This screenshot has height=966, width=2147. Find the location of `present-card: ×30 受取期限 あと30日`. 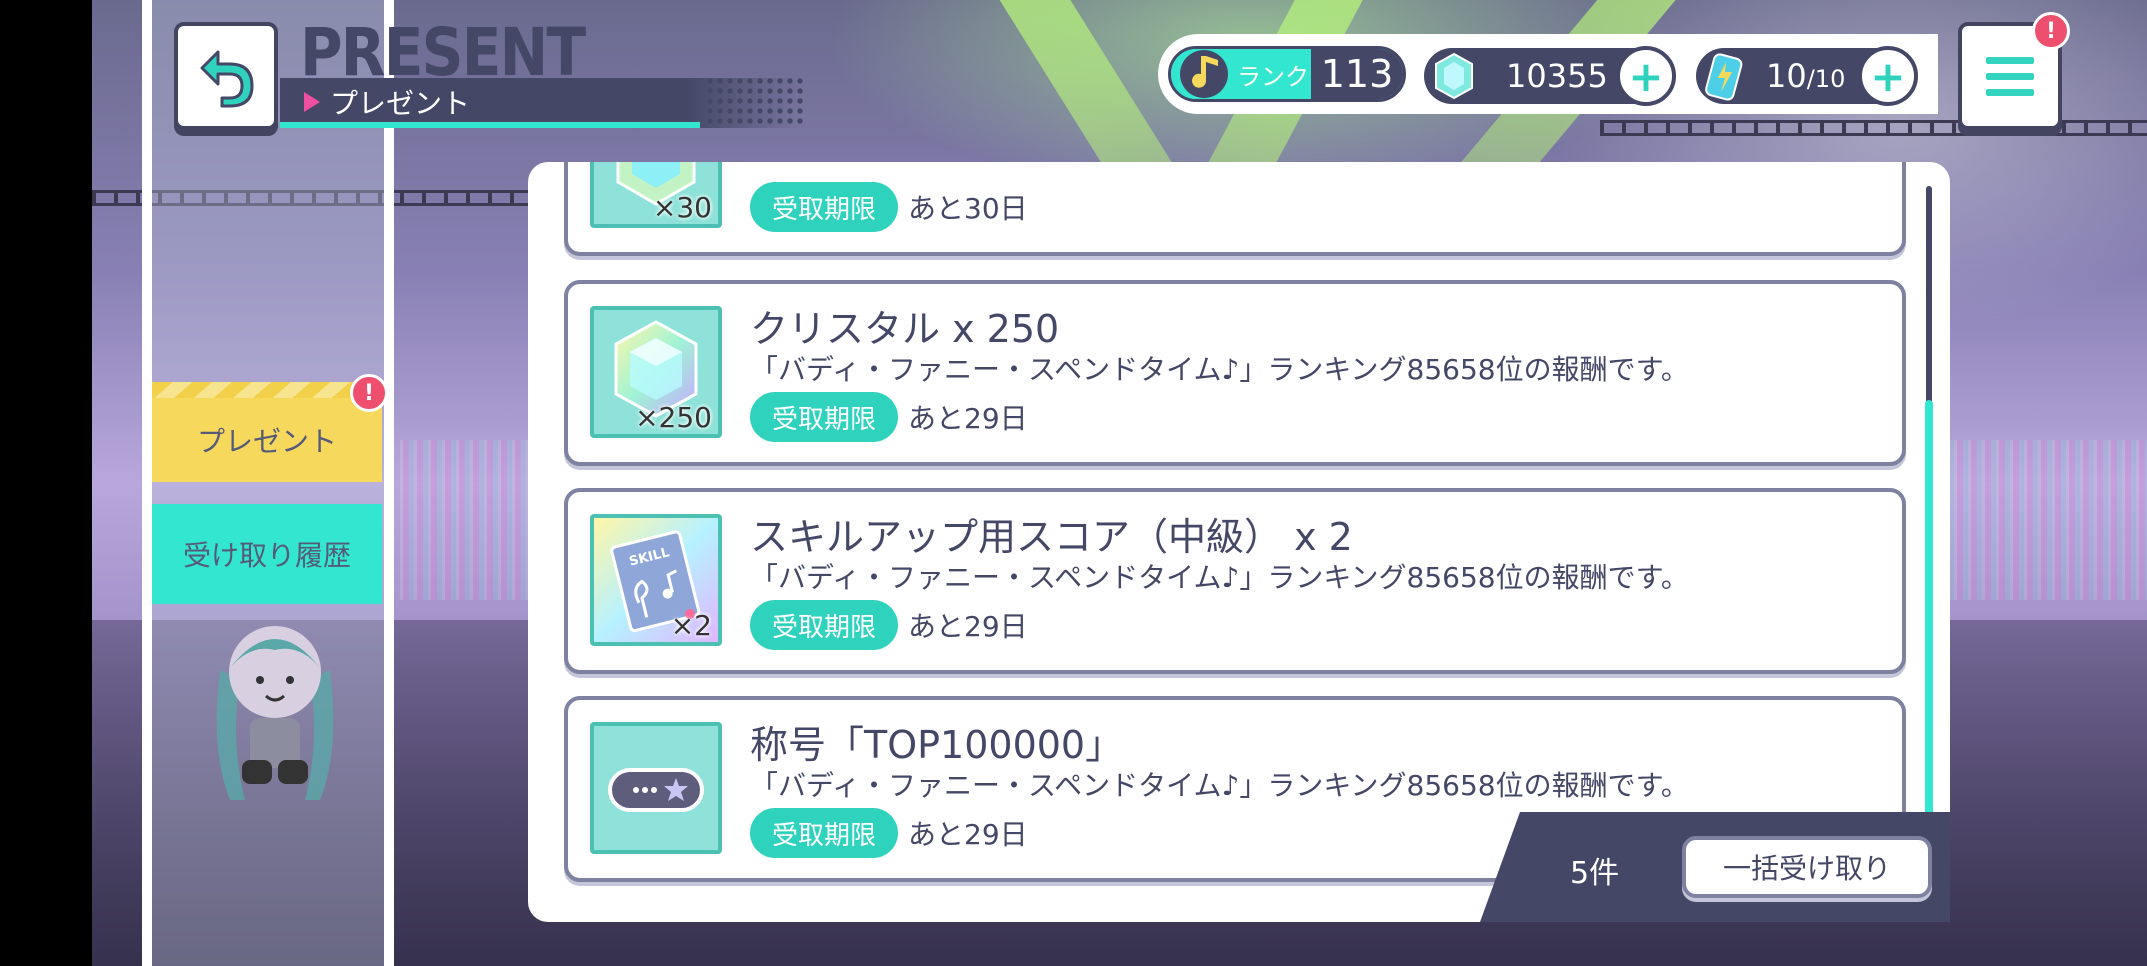

present-card: ×30 受取期限 あと30日 is located at coordinates (1235, 209).